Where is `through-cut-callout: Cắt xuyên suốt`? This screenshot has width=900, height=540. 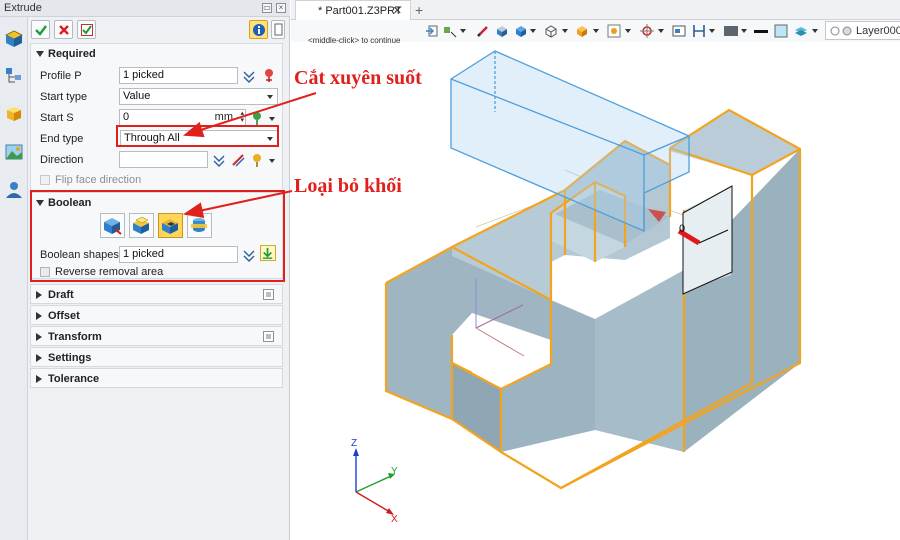
through-cut-callout: Cắt xuyên suốt is located at coordinates (358, 78).